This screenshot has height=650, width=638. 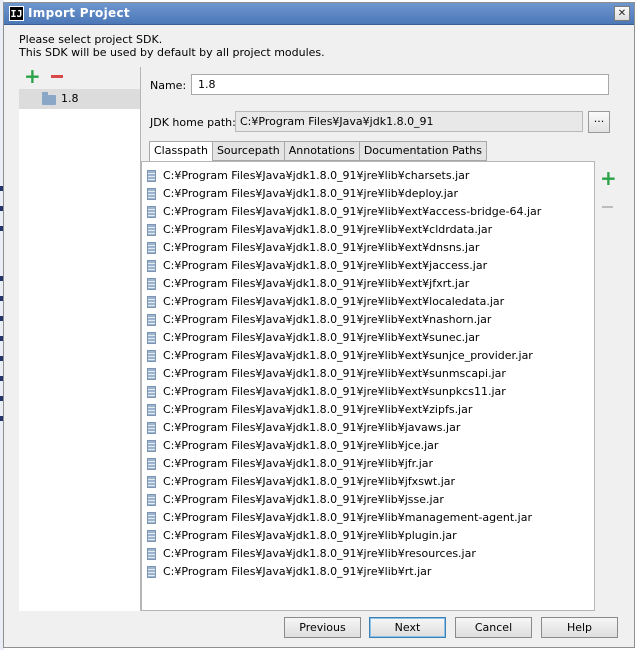 I want to click on next-button: Next, so click(x=407, y=627).